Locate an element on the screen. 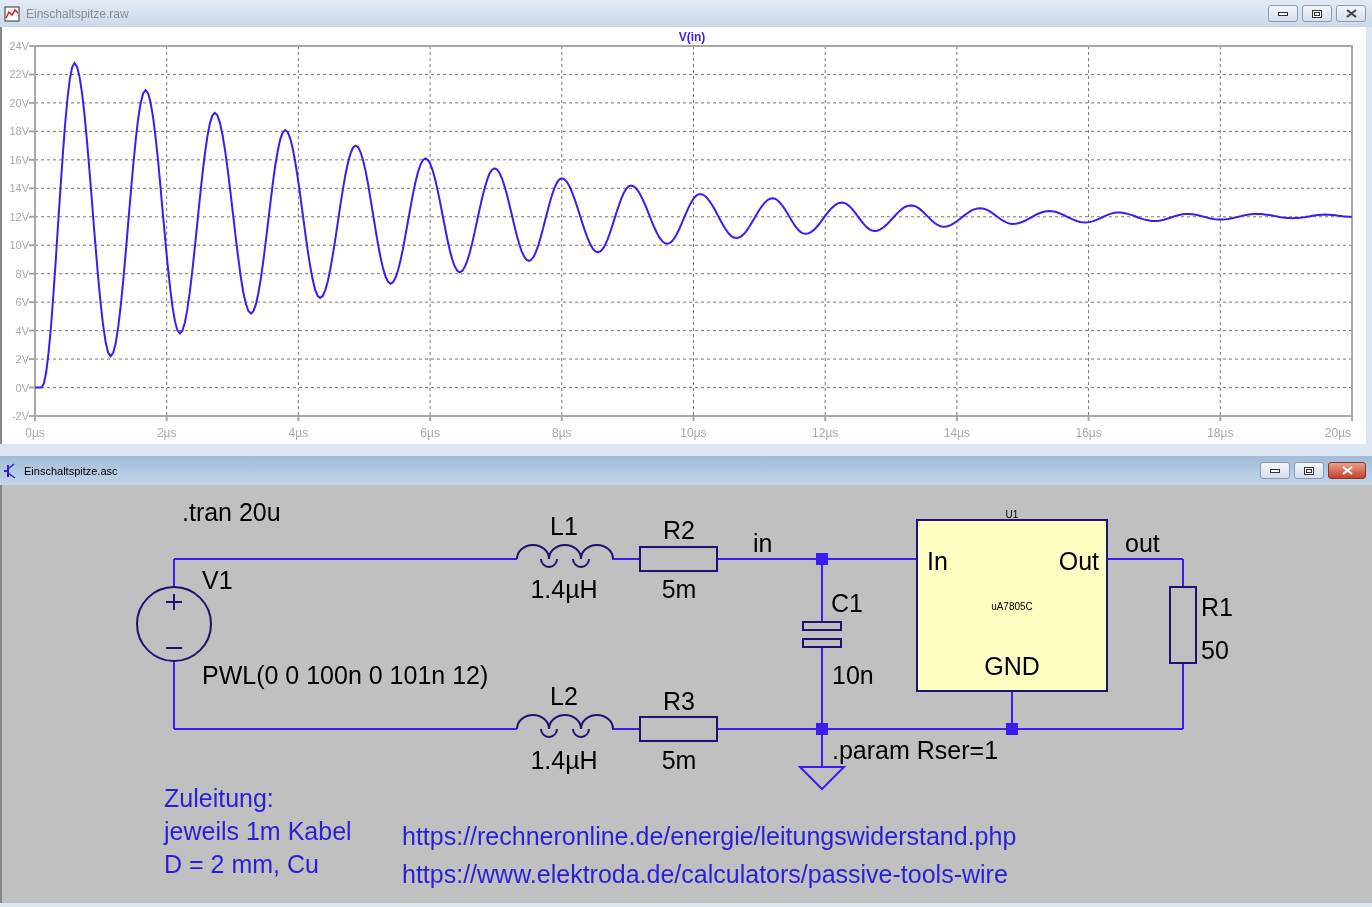 The width and height of the screenshot is (1372, 907). capacitor-symbol is located at coordinates (822, 634).